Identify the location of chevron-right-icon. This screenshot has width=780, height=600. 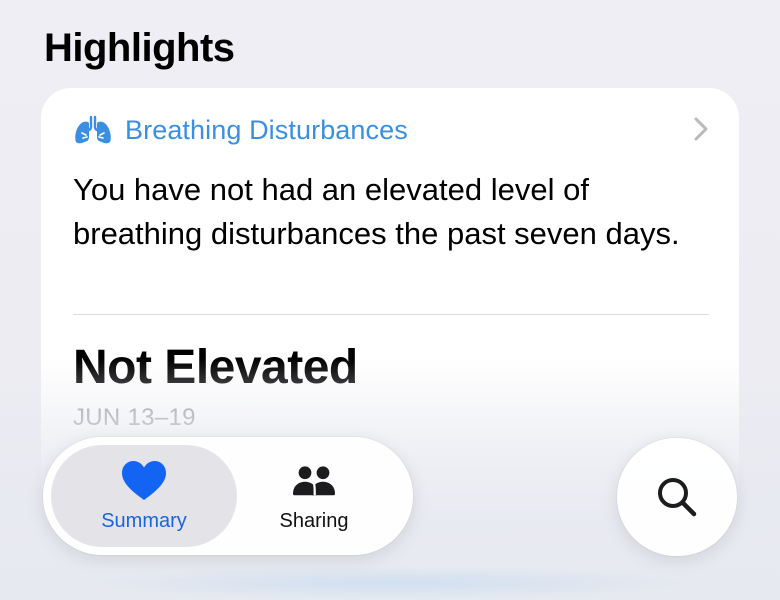
(701, 129).